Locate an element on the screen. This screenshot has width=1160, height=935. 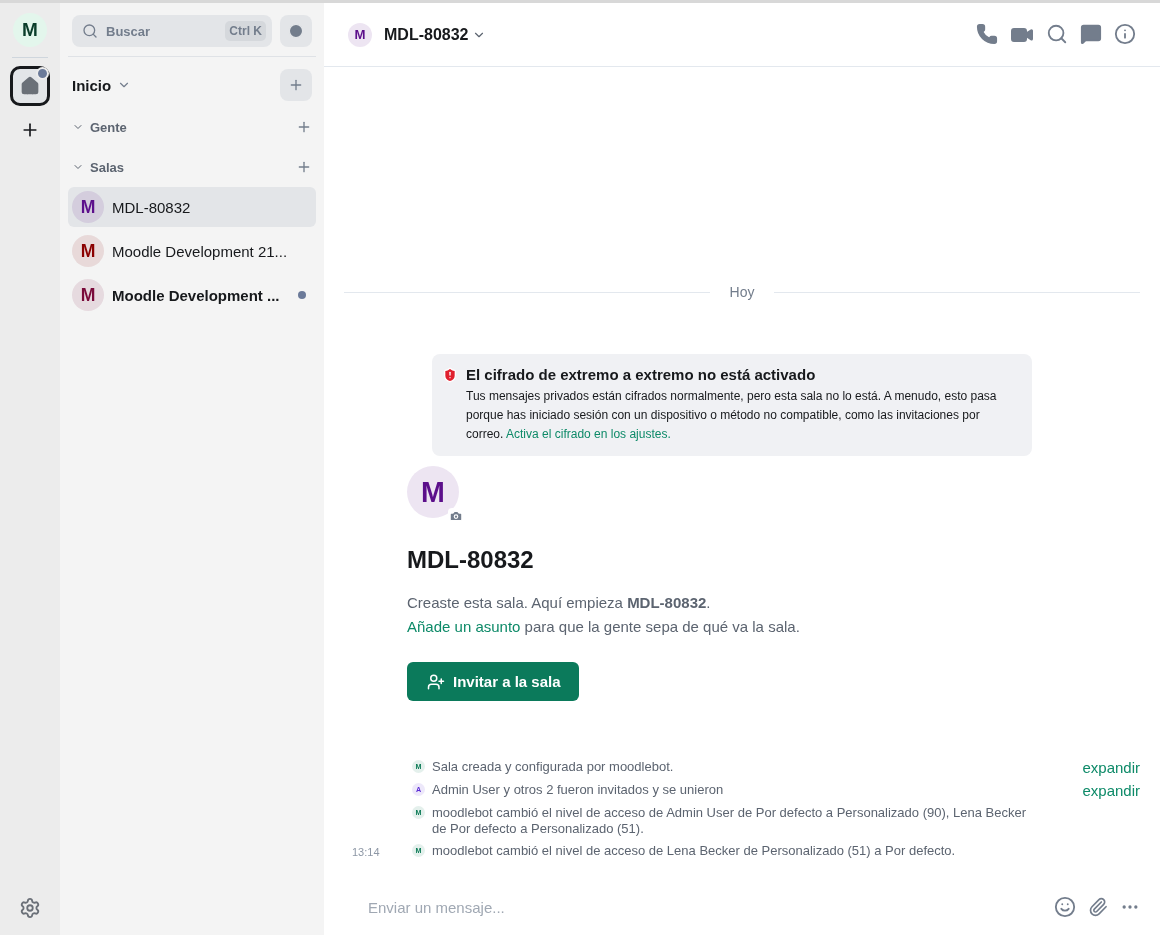
room-heading: MDL-80832 is located at coordinates (471, 560).